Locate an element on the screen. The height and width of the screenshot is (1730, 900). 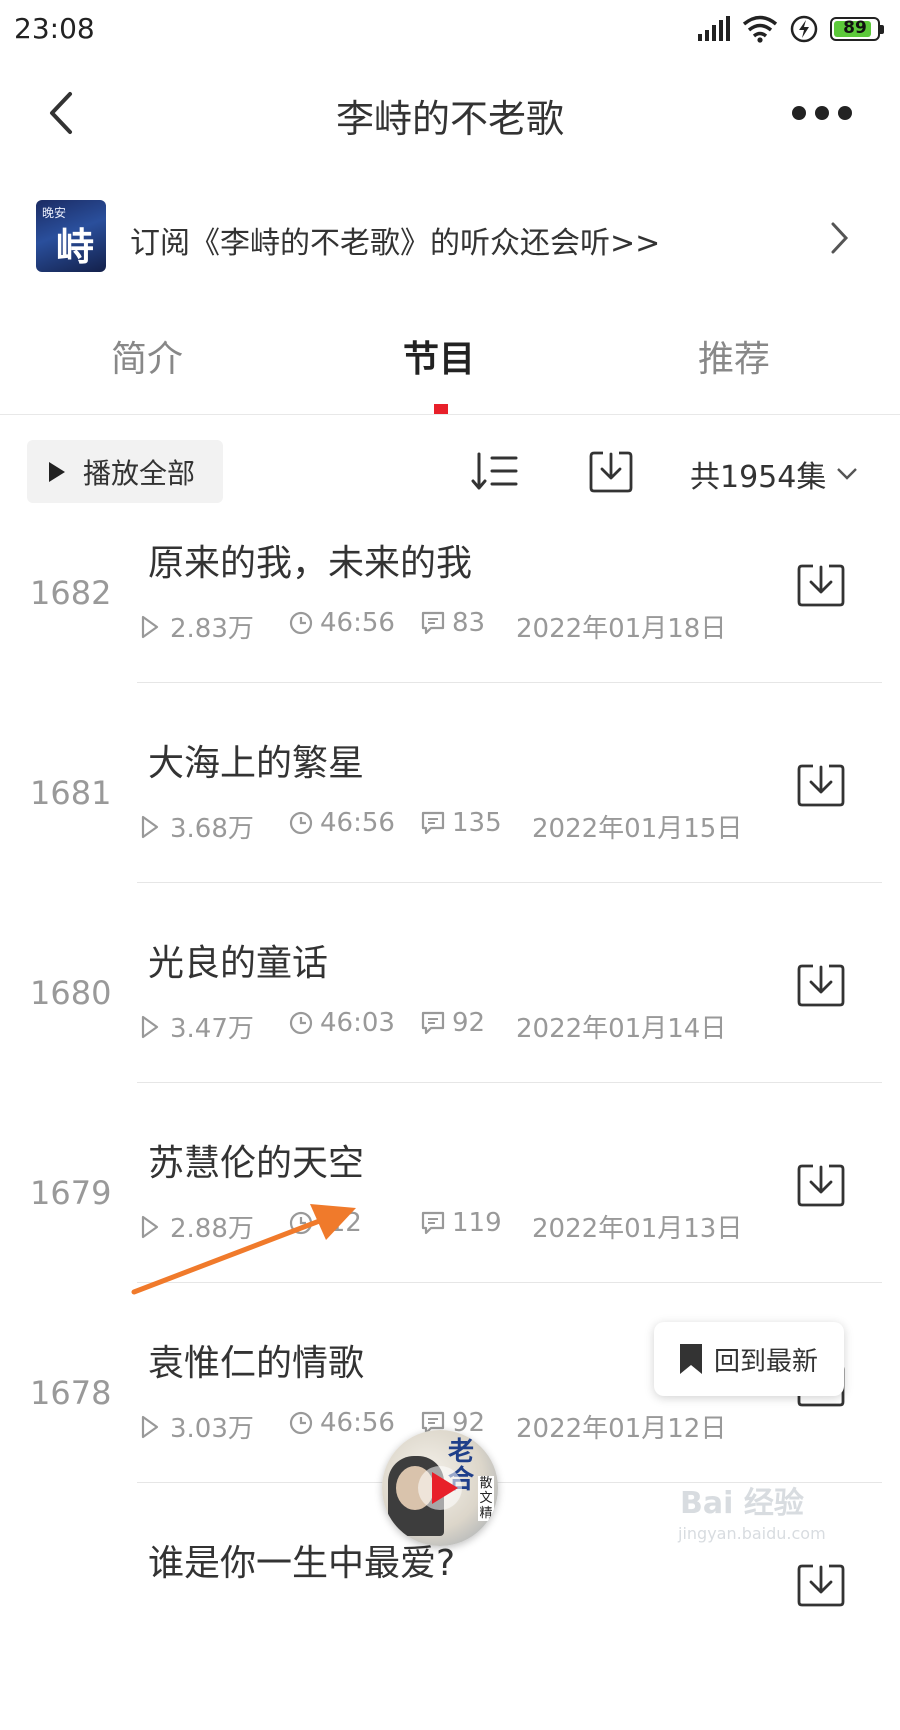
episode-row: 1682 原来的我，未来的我 2.83万 46:56 83 2022年01月18日 is located at coordinates (450, 630).